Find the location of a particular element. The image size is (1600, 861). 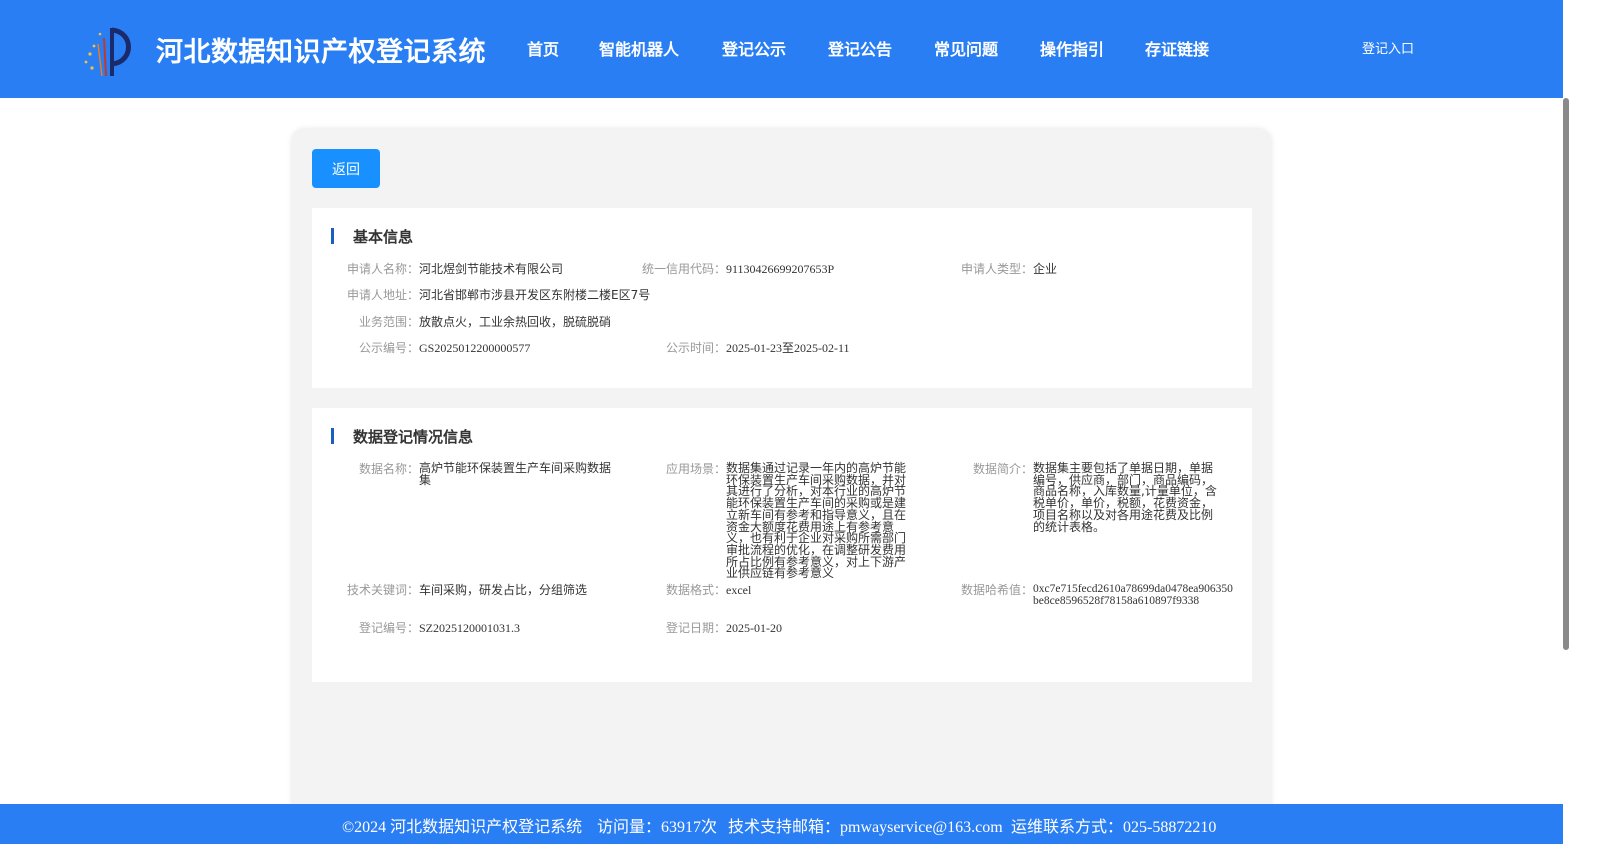

nav-registration-notice: 登记公告 is located at coordinates (860, 48).